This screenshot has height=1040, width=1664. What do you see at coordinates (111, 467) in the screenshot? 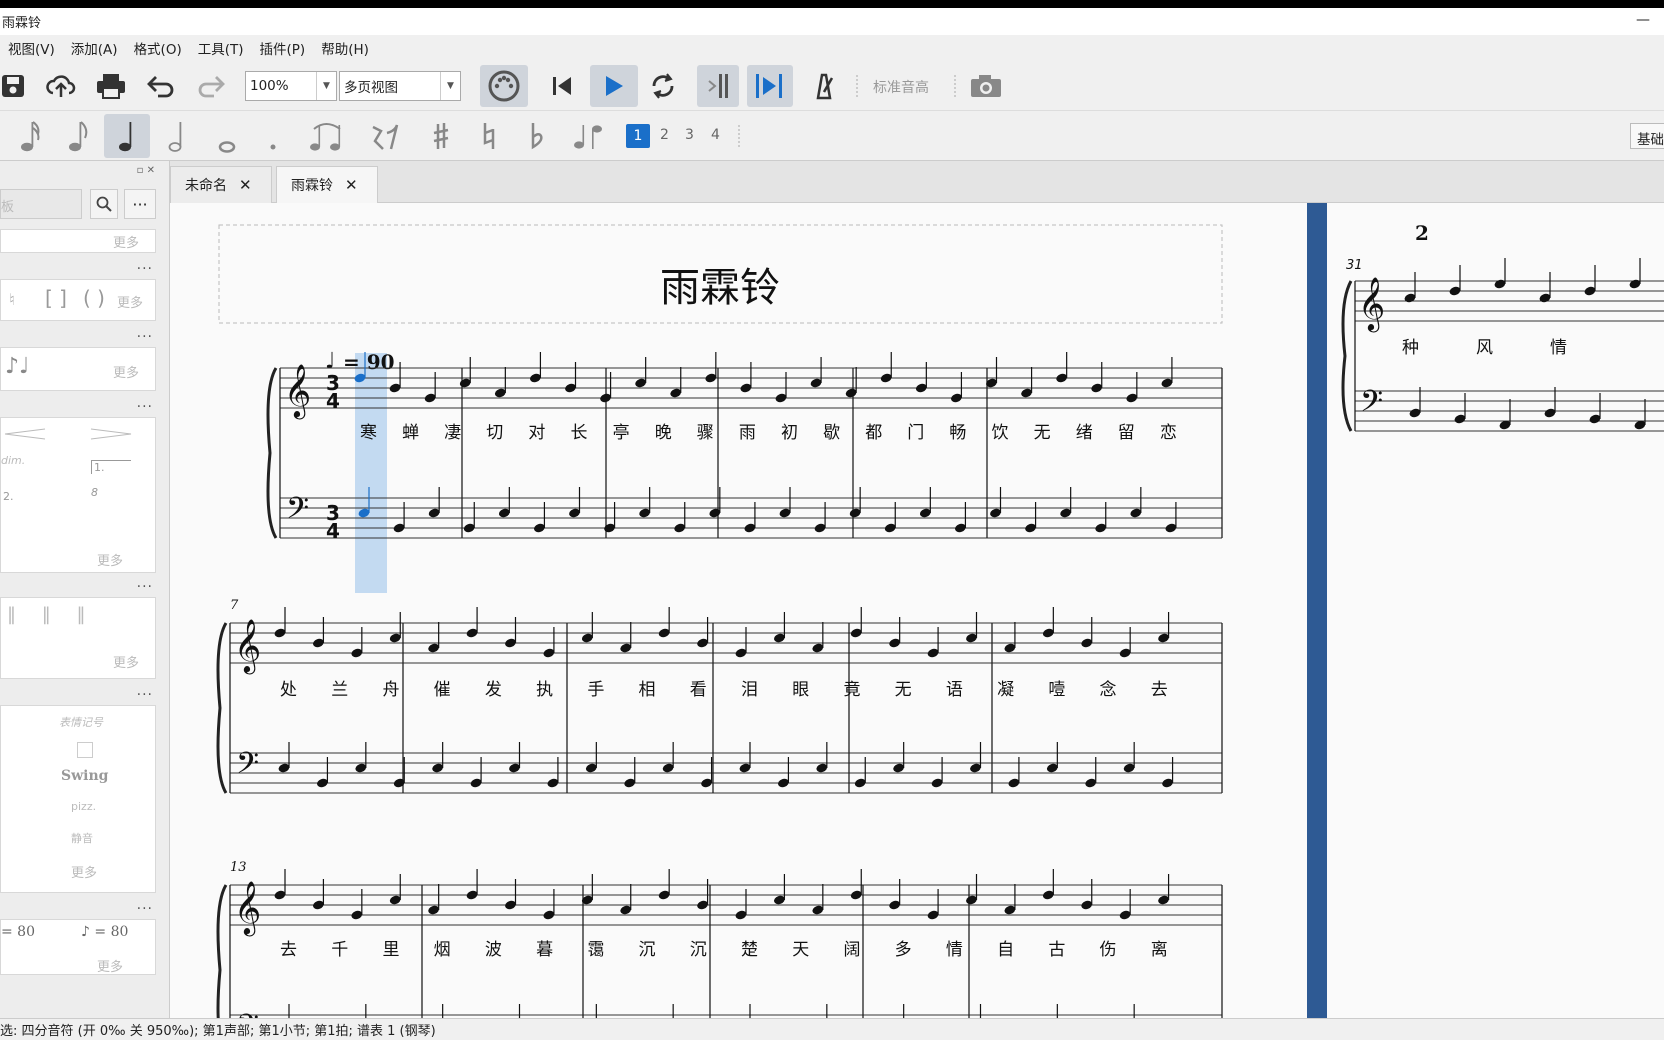
I see `volta-1-label: 1.` at bounding box center [111, 467].